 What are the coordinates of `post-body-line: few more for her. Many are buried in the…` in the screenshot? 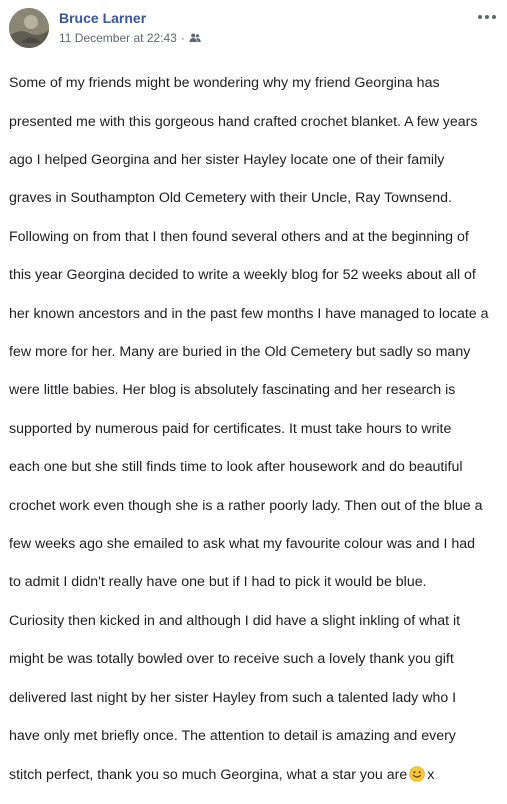 It's located at (240, 352).